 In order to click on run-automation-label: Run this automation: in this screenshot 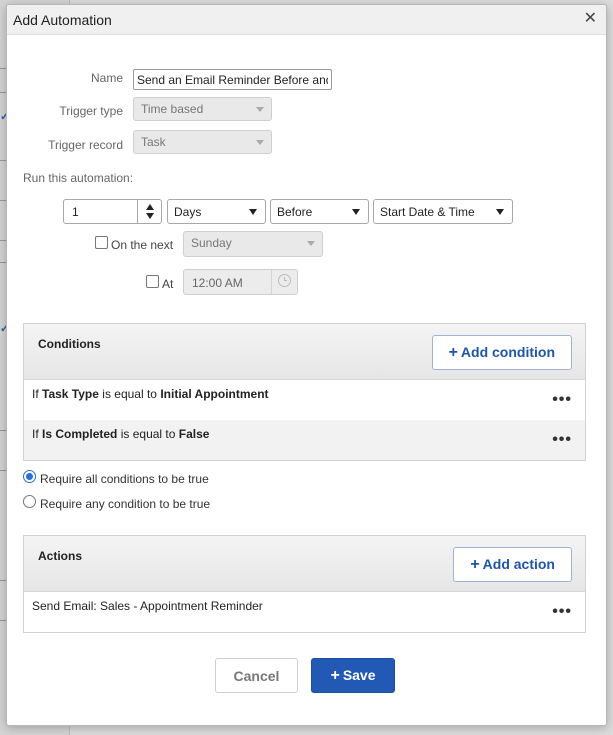, I will do `click(78, 178)`.